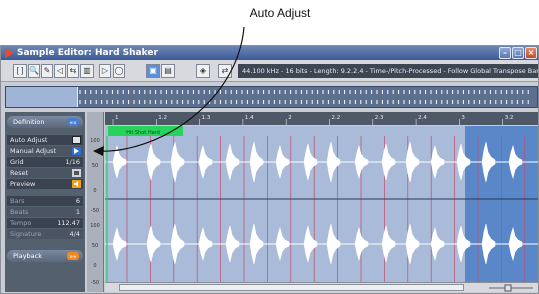 The width and height of the screenshot is (539, 294). What do you see at coordinates (518, 53) in the screenshot?
I see `maximize-button: □` at bounding box center [518, 53].